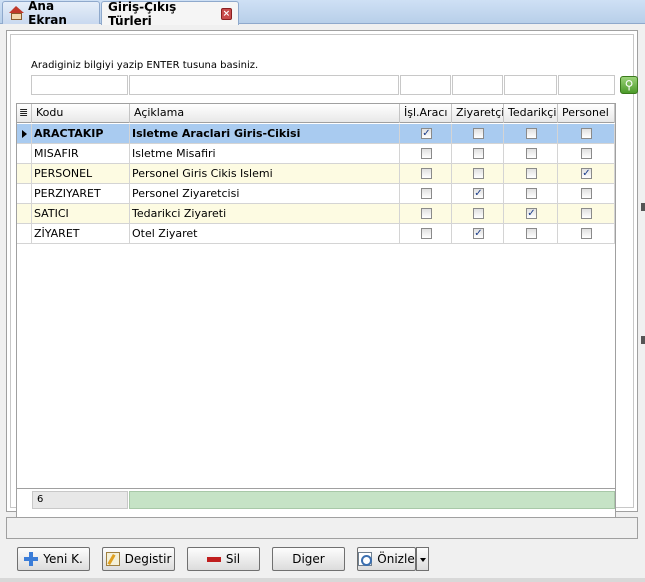  I want to click on home-icon, so click(16, 13).